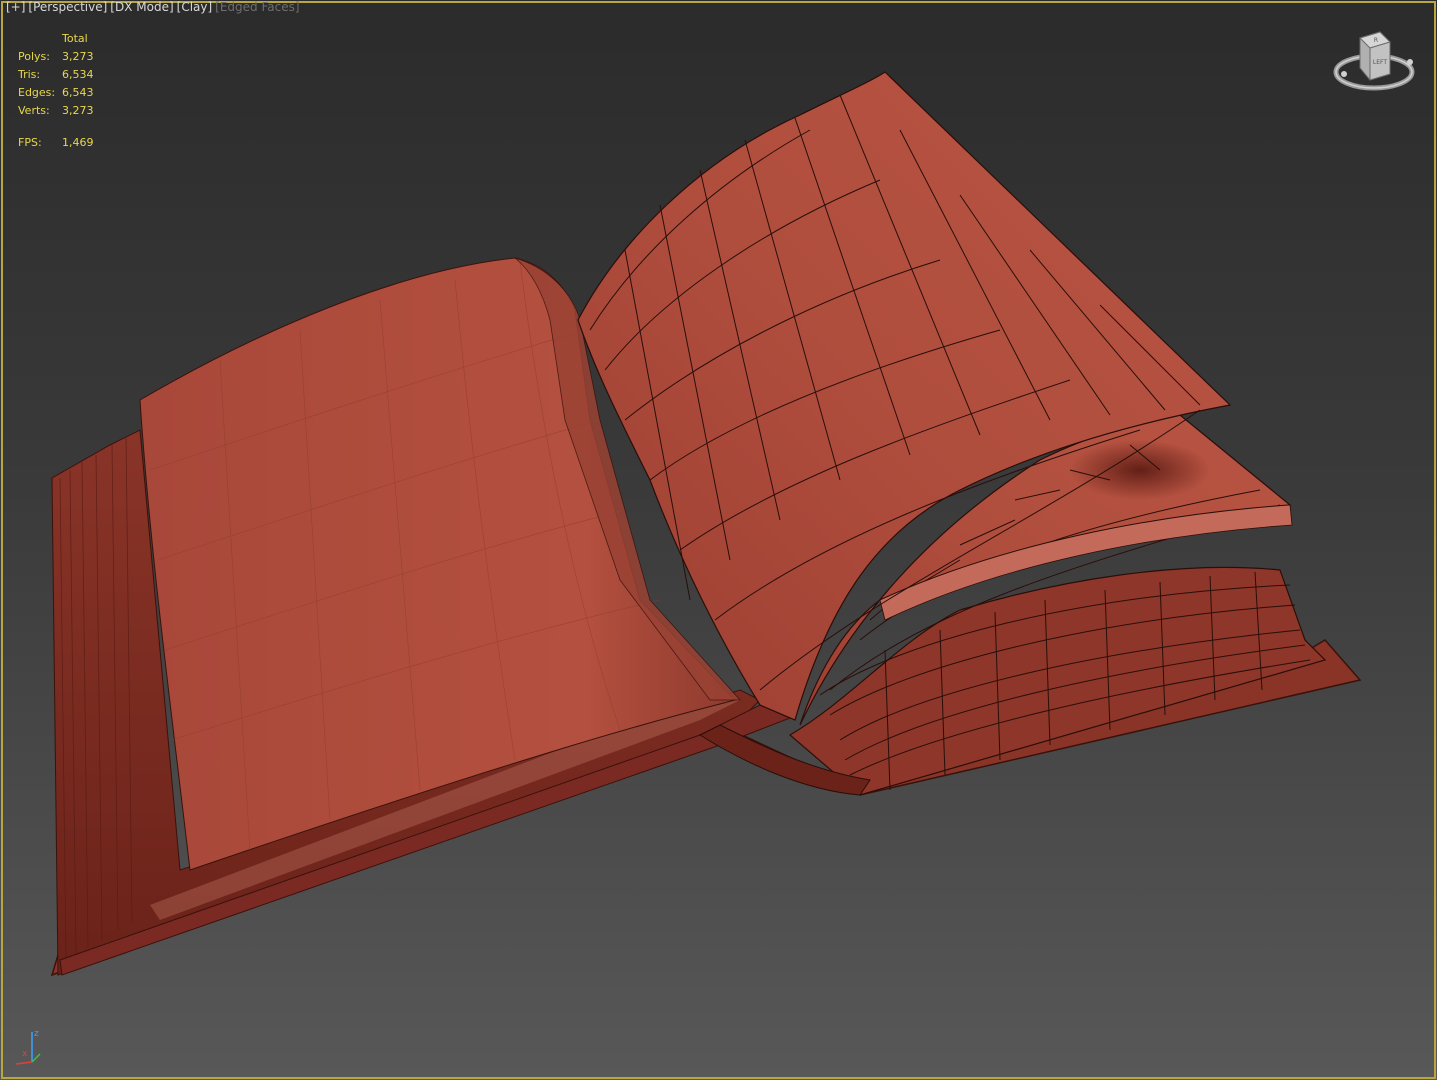 Image resolution: width=1437 pixels, height=1080 pixels. Describe the element at coordinates (257, 7) in the screenshot. I see `viewport-edged-faces-label: [Edged Faces]` at that location.